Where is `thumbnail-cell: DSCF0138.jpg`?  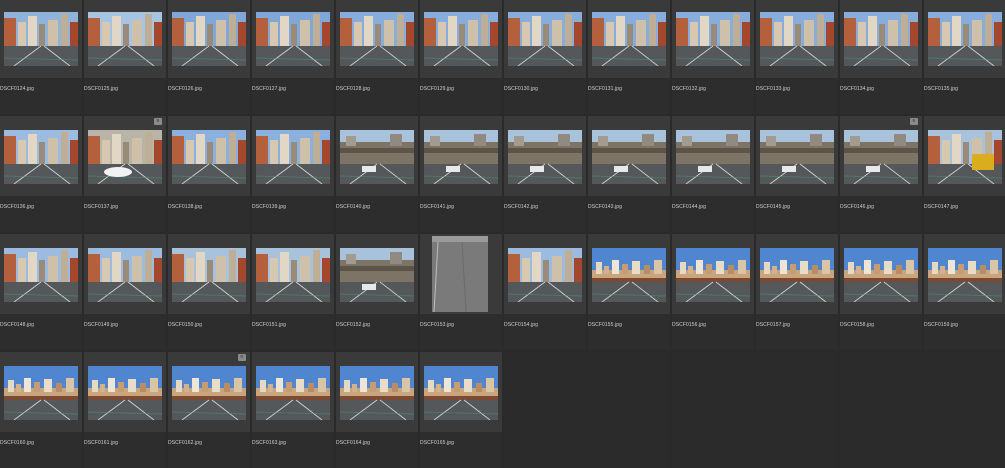
thumbnail-cell: DSCF0138.jpg is located at coordinates (209, 174).